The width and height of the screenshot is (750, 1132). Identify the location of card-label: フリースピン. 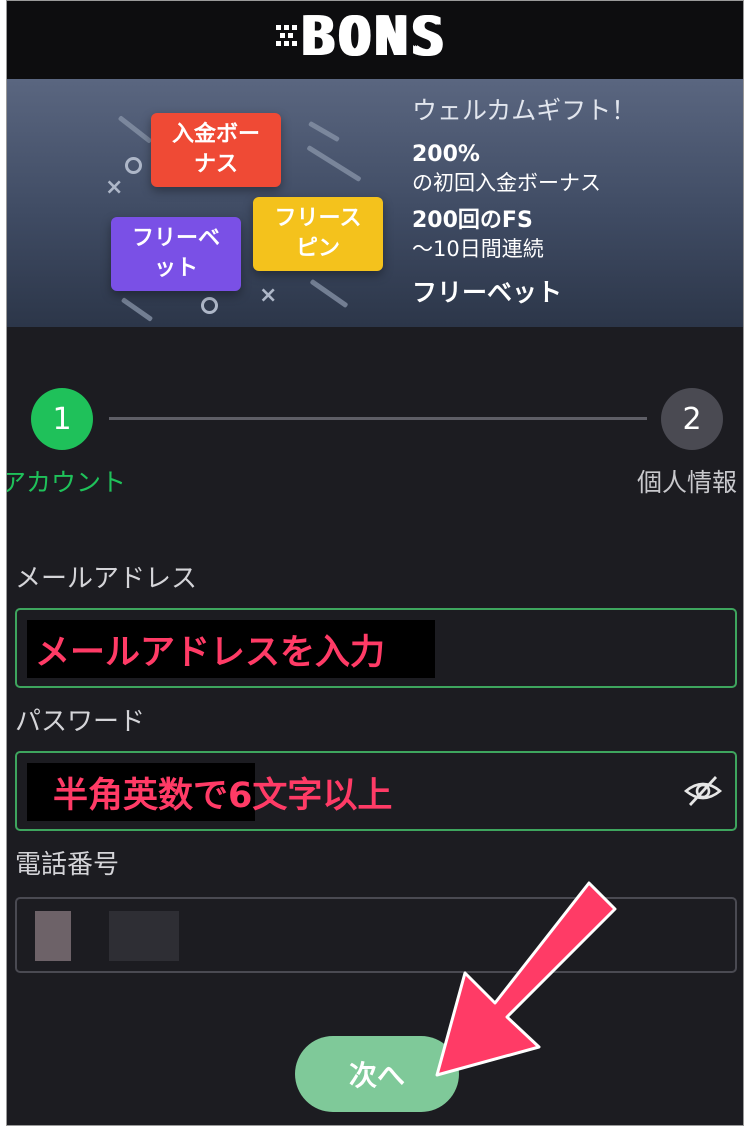
(318, 233).